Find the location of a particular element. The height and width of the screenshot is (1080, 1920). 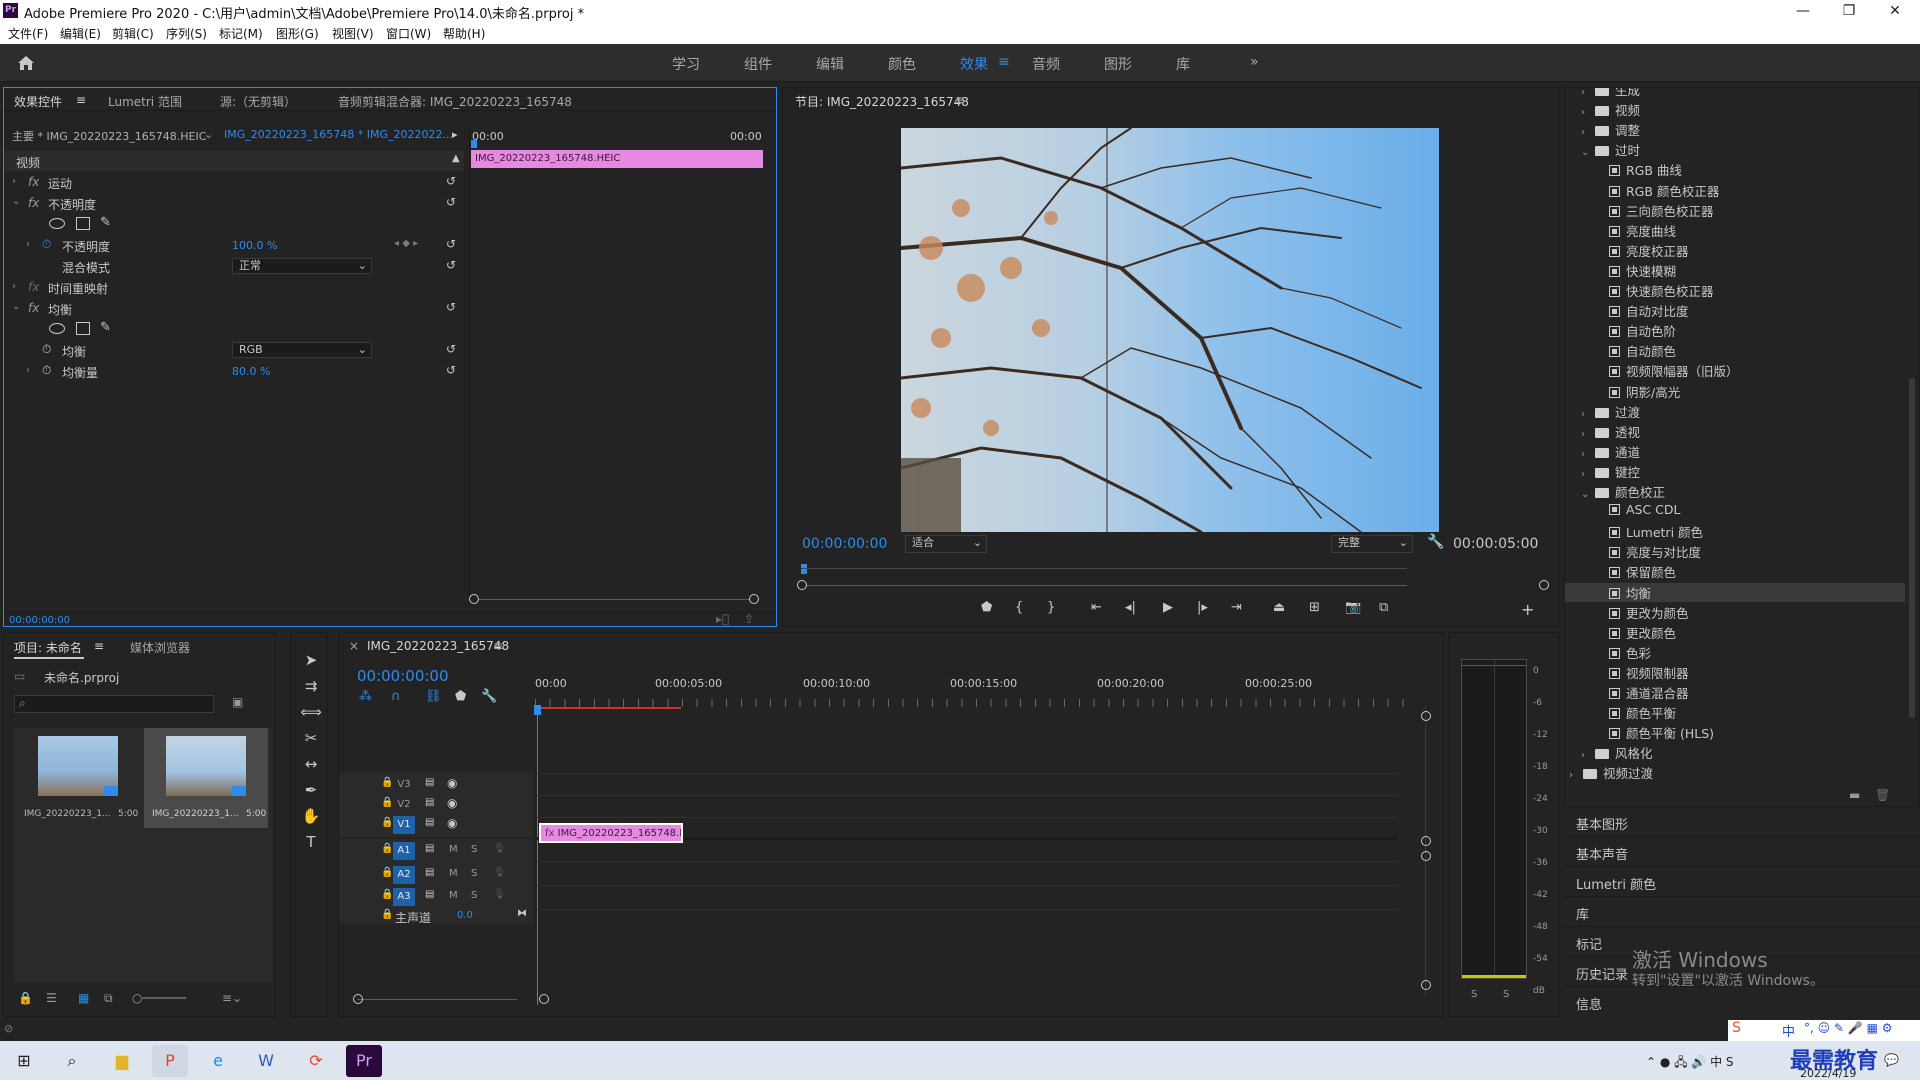

effects-folder: › 生成 is located at coordinates (1610, 93).